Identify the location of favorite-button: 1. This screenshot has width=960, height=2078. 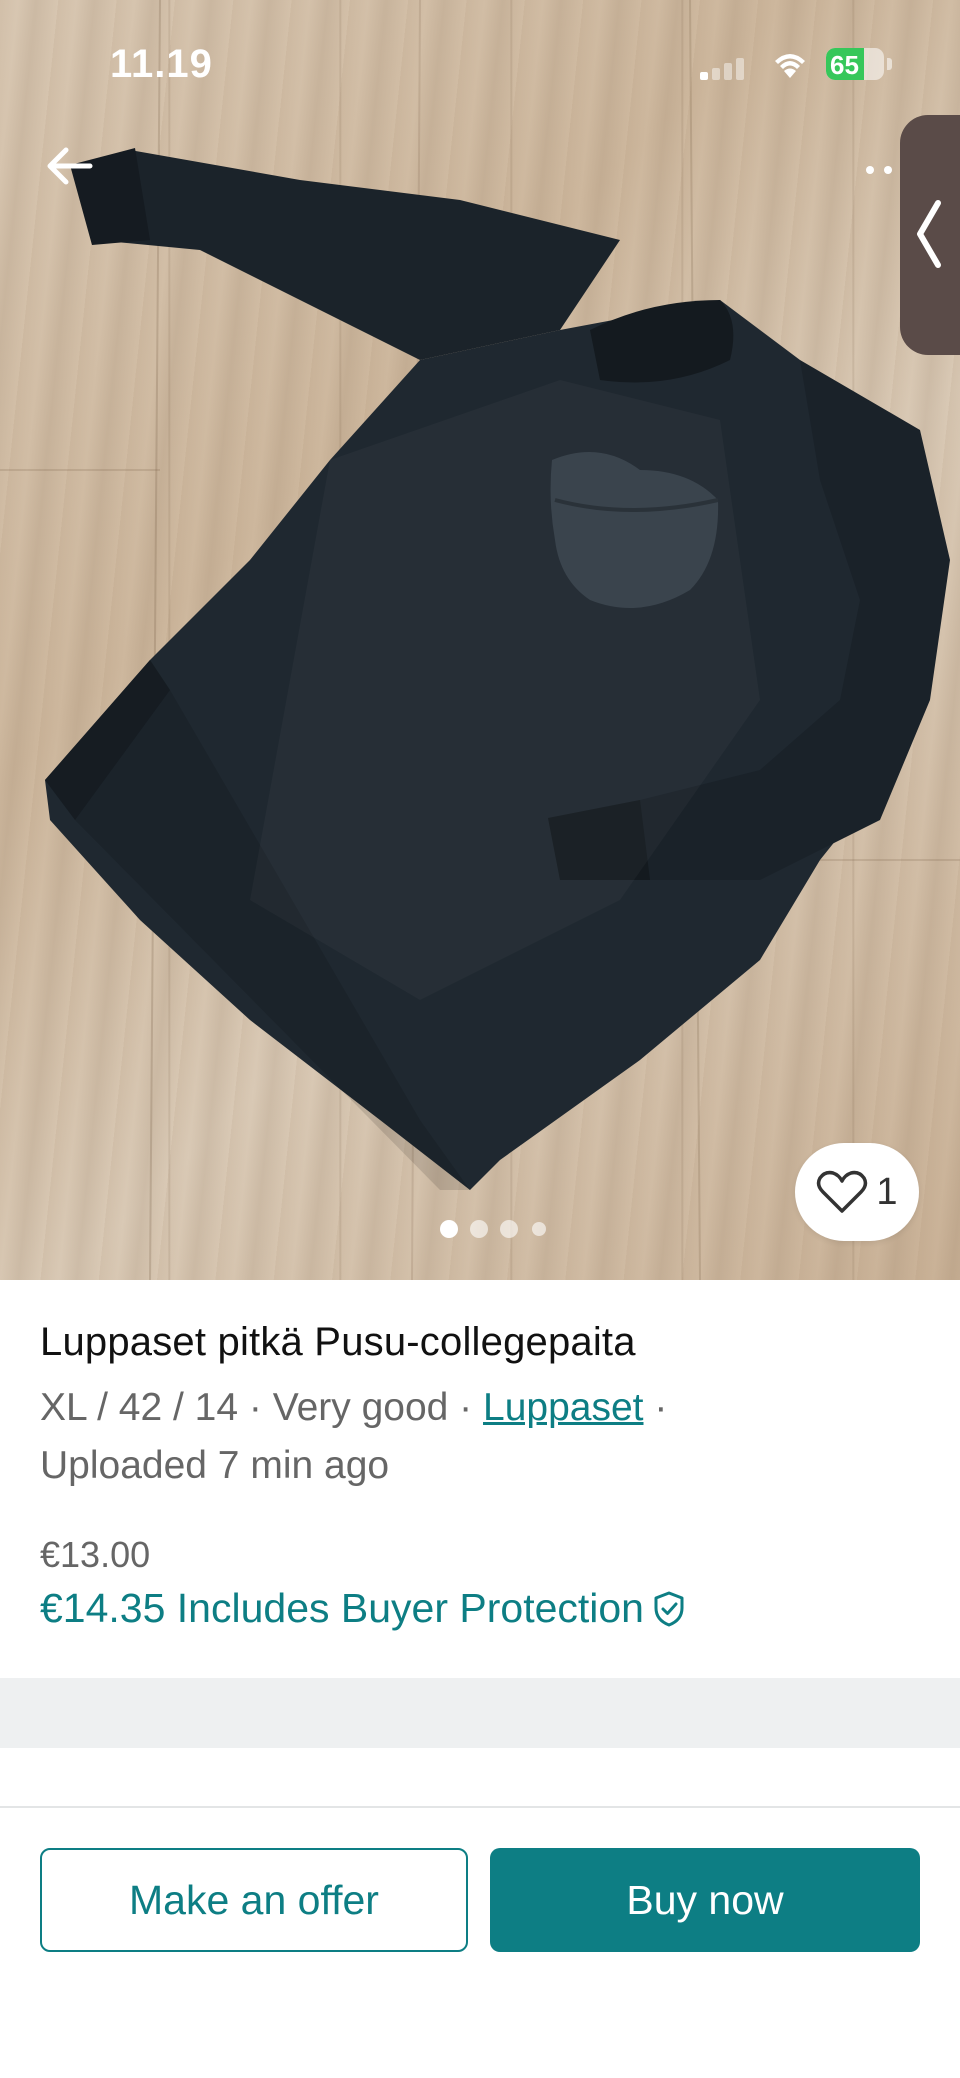
(857, 1192).